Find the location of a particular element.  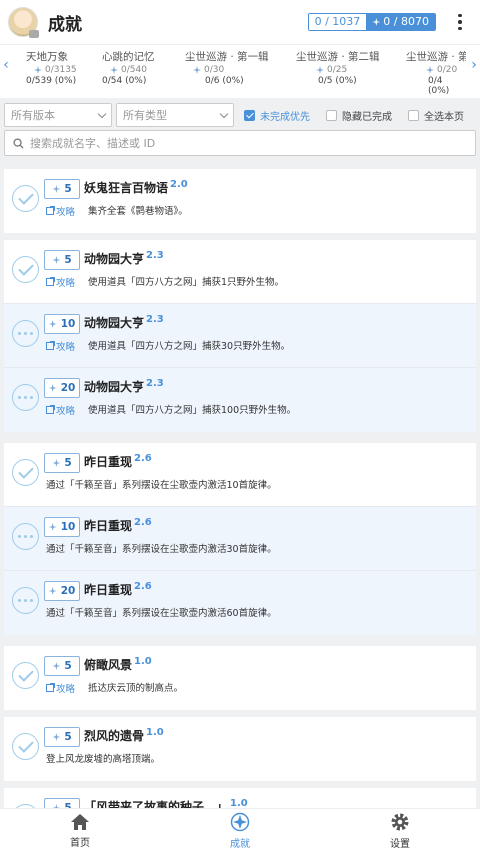

nav-achievements: 成就 is located at coordinates (240, 830).